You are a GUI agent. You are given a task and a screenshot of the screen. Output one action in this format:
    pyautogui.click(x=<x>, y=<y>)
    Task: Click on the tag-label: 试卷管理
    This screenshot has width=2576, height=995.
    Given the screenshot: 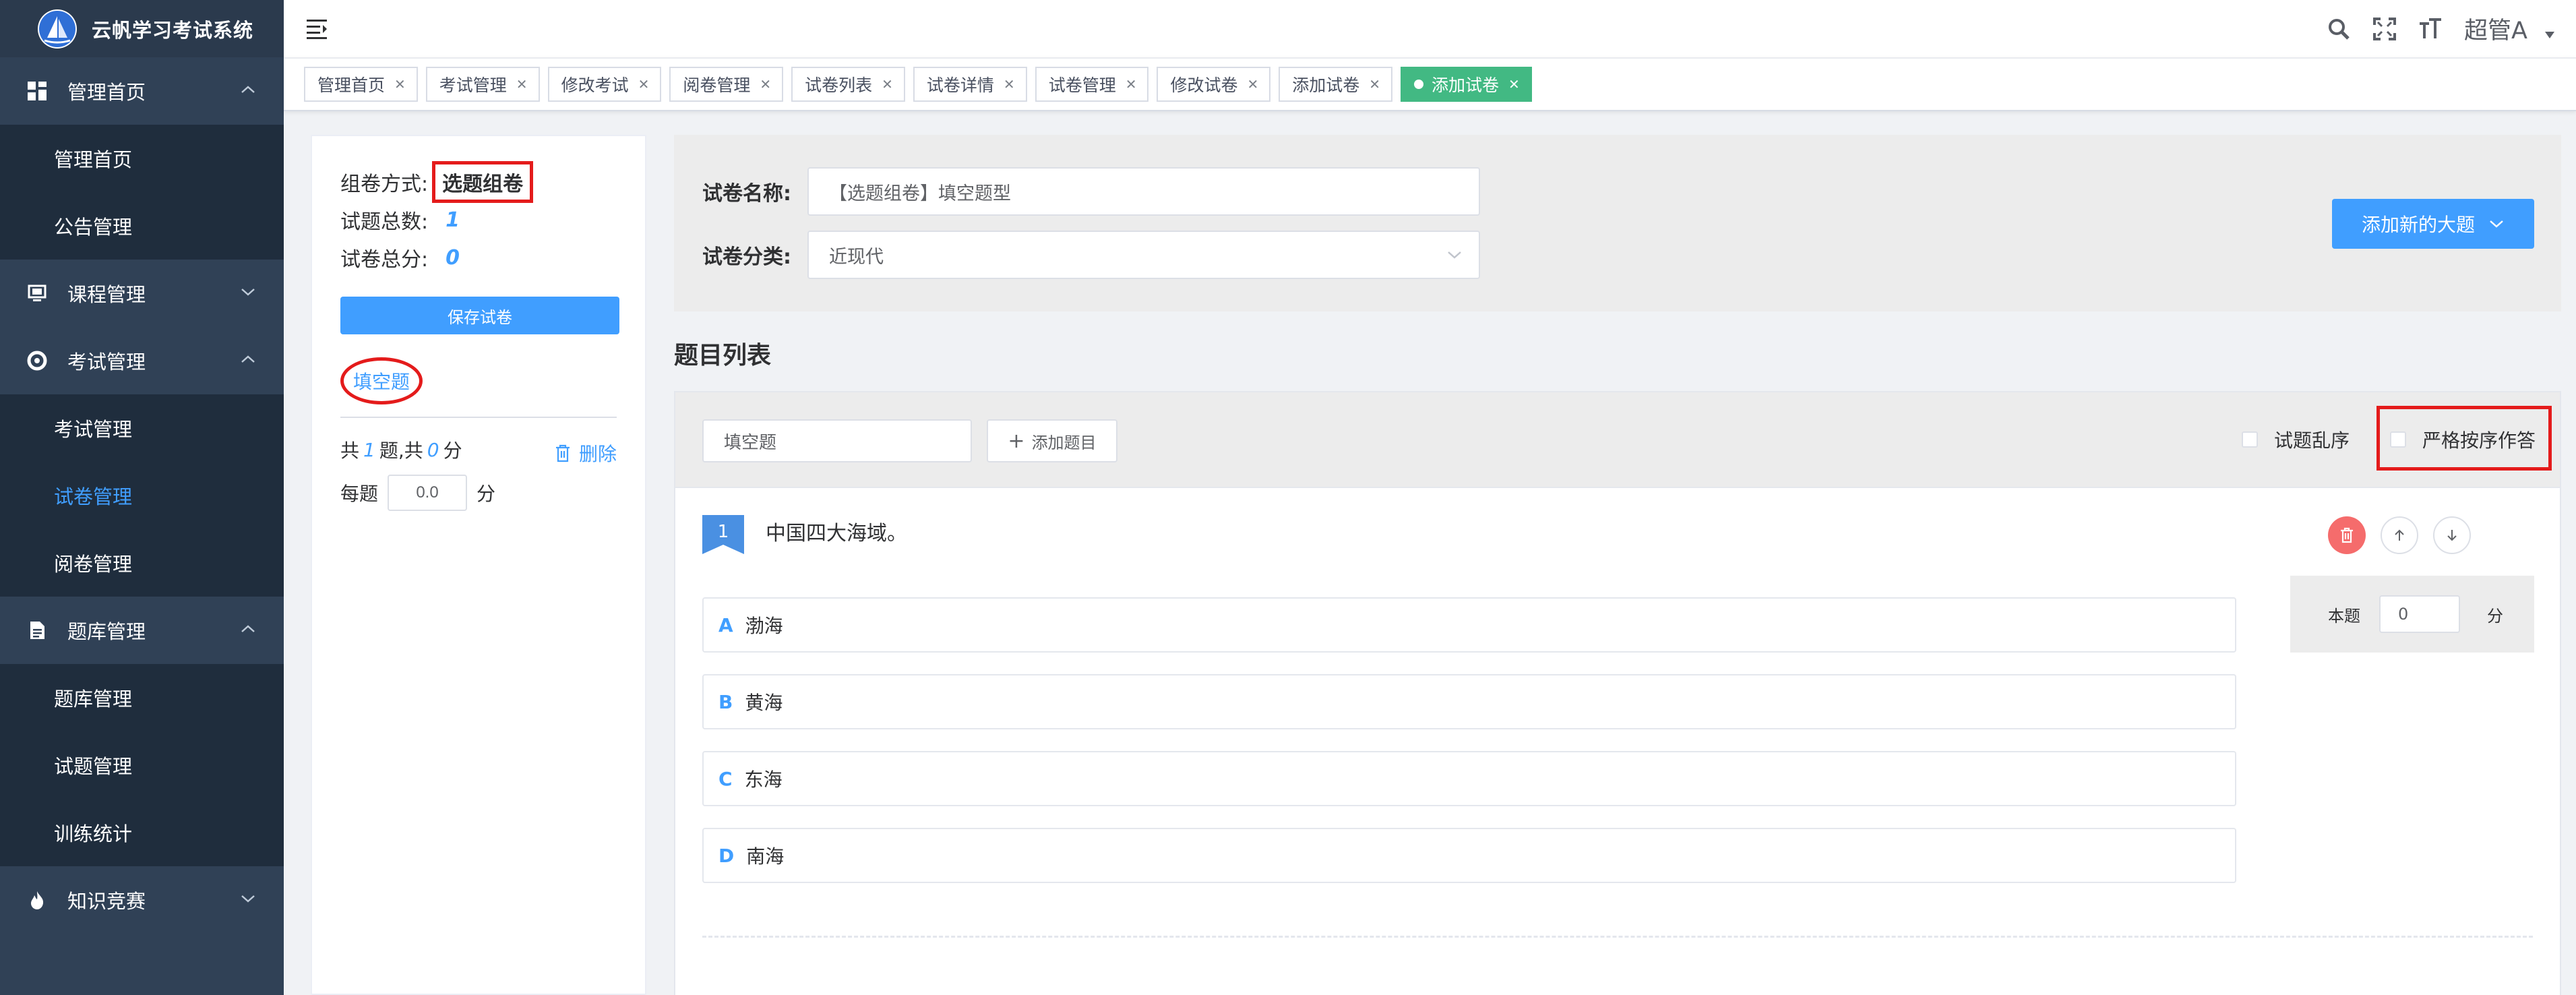 What is the action you would take?
    pyautogui.click(x=1082, y=85)
    